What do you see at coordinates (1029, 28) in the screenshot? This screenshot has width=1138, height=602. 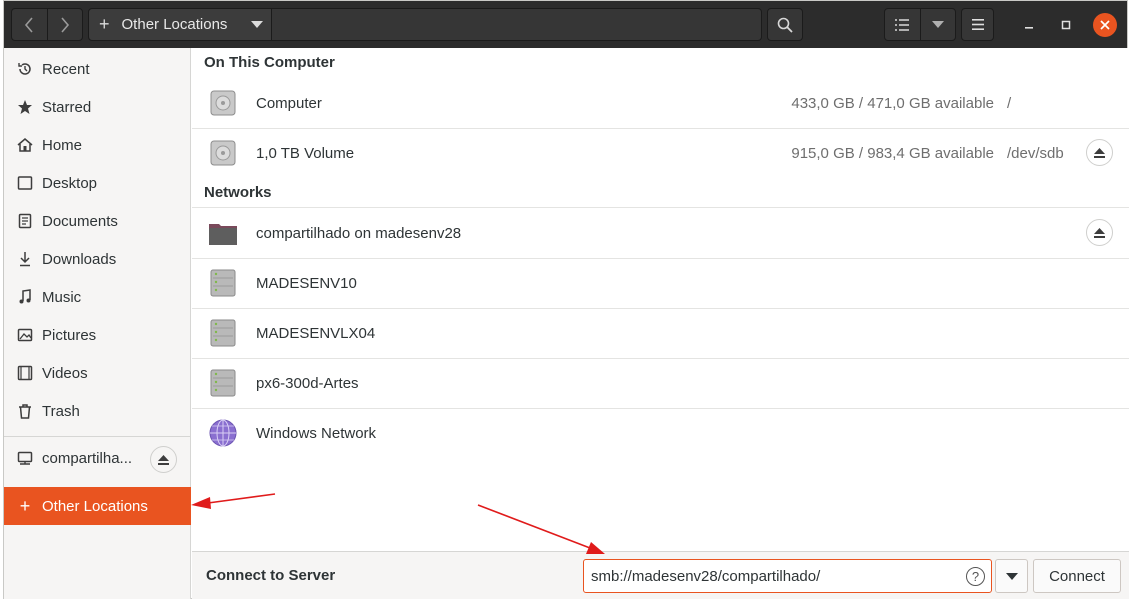 I see `minimize-icon` at bounding box center [1029, 28].